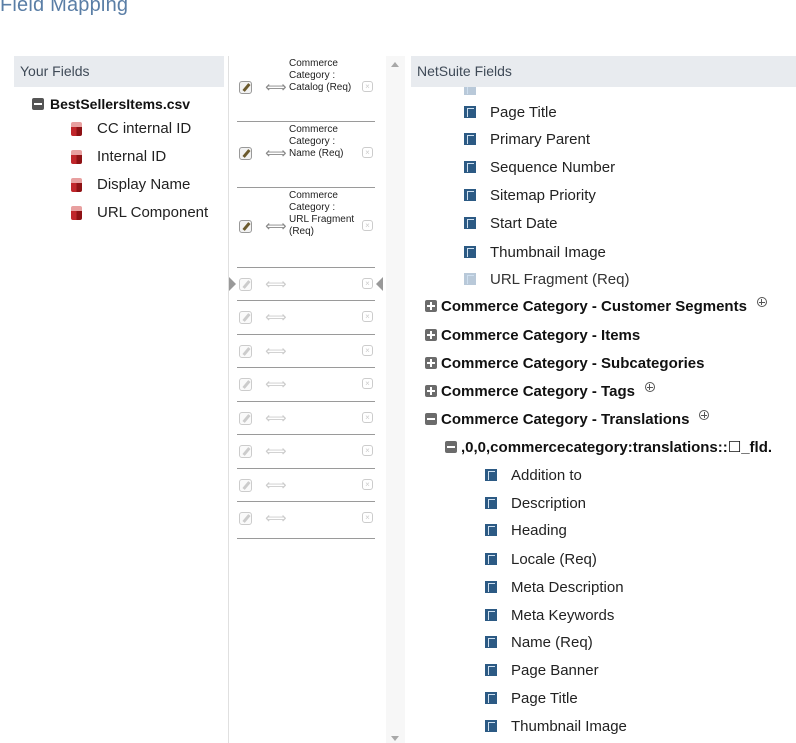  I want to click on netsuite-field-label: Page Title, so click(523, 112).